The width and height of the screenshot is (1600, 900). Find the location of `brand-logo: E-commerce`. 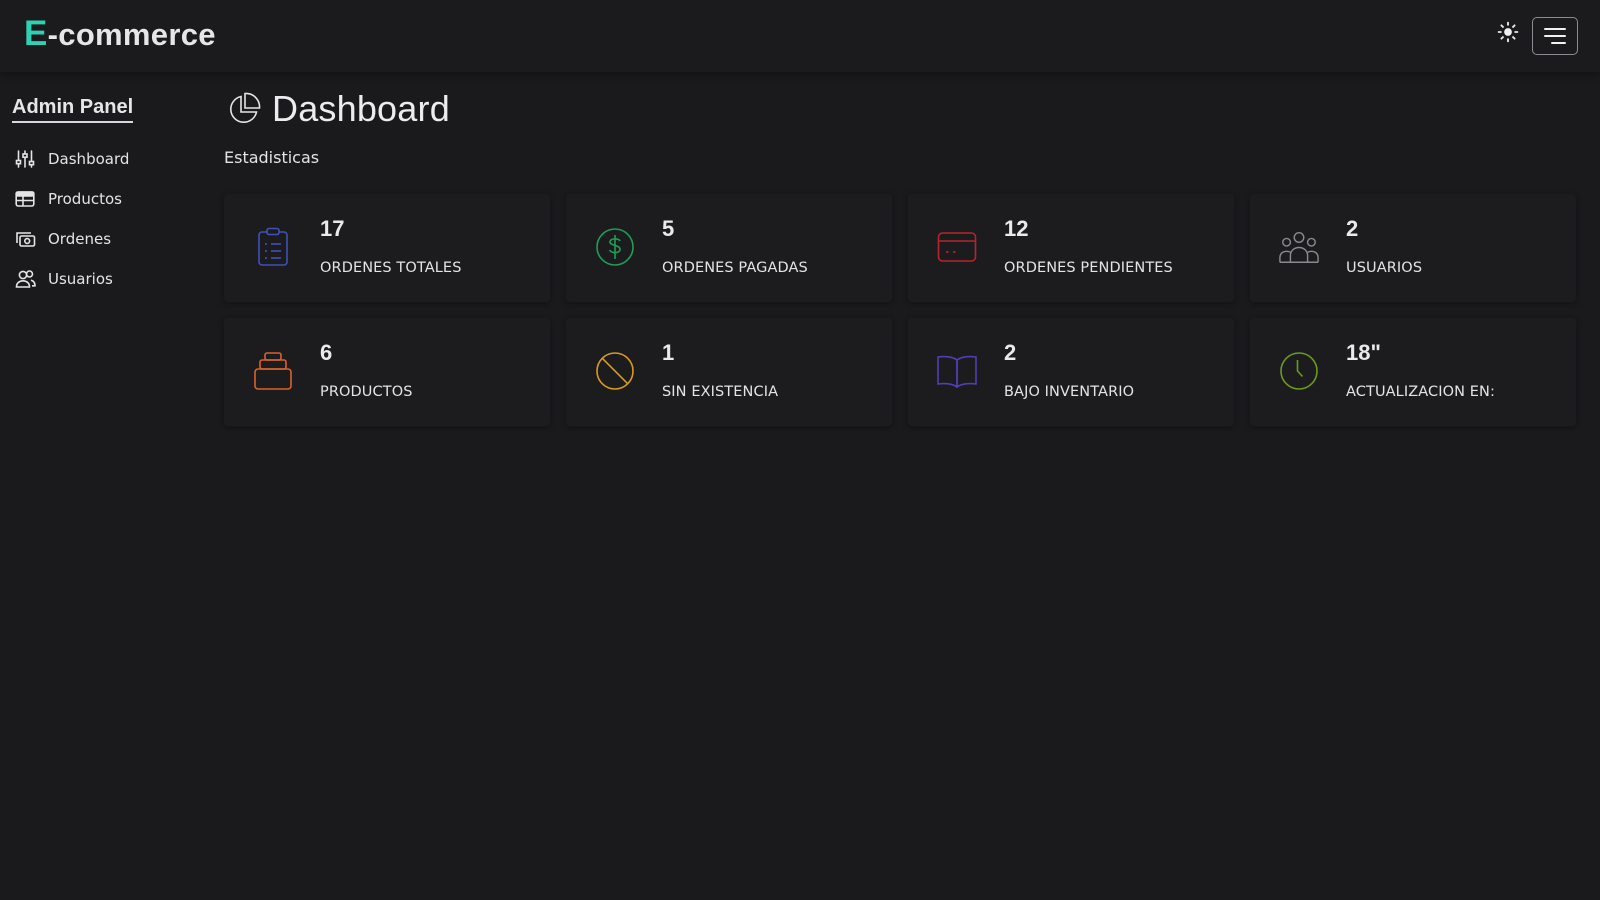

brand-logo: E-commerce is located at coordinates (120, 34).